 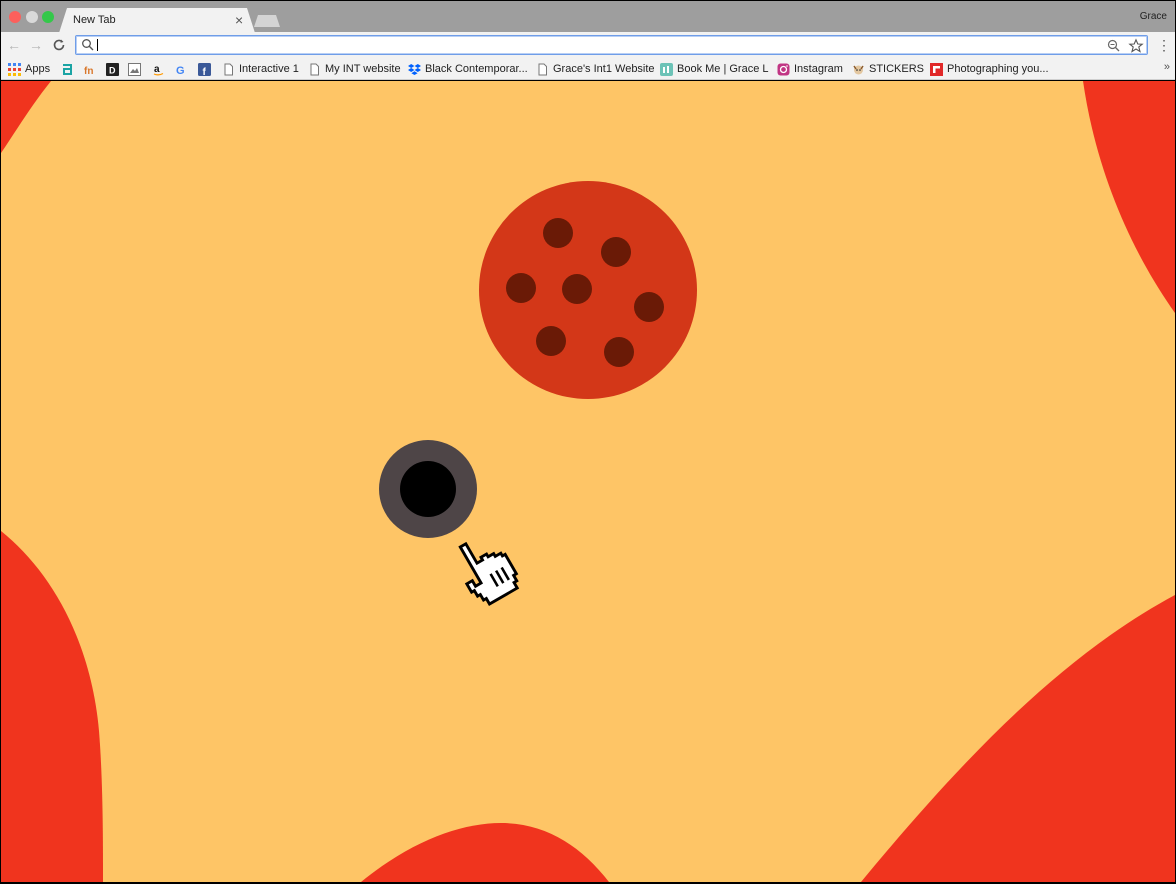 What do you see at coordinates (1153, 16) in the screenshot?
I see `profile-name: Grace` at bounding box center [1153, 16].